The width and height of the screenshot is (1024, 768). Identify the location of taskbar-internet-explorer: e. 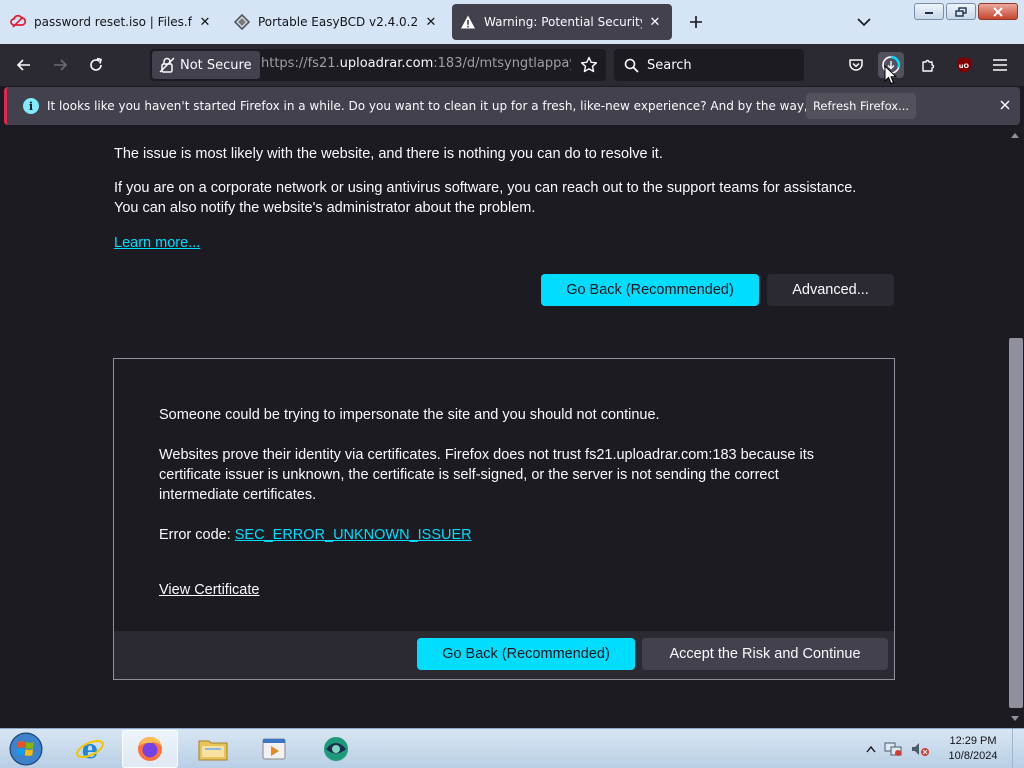
(90, 749).